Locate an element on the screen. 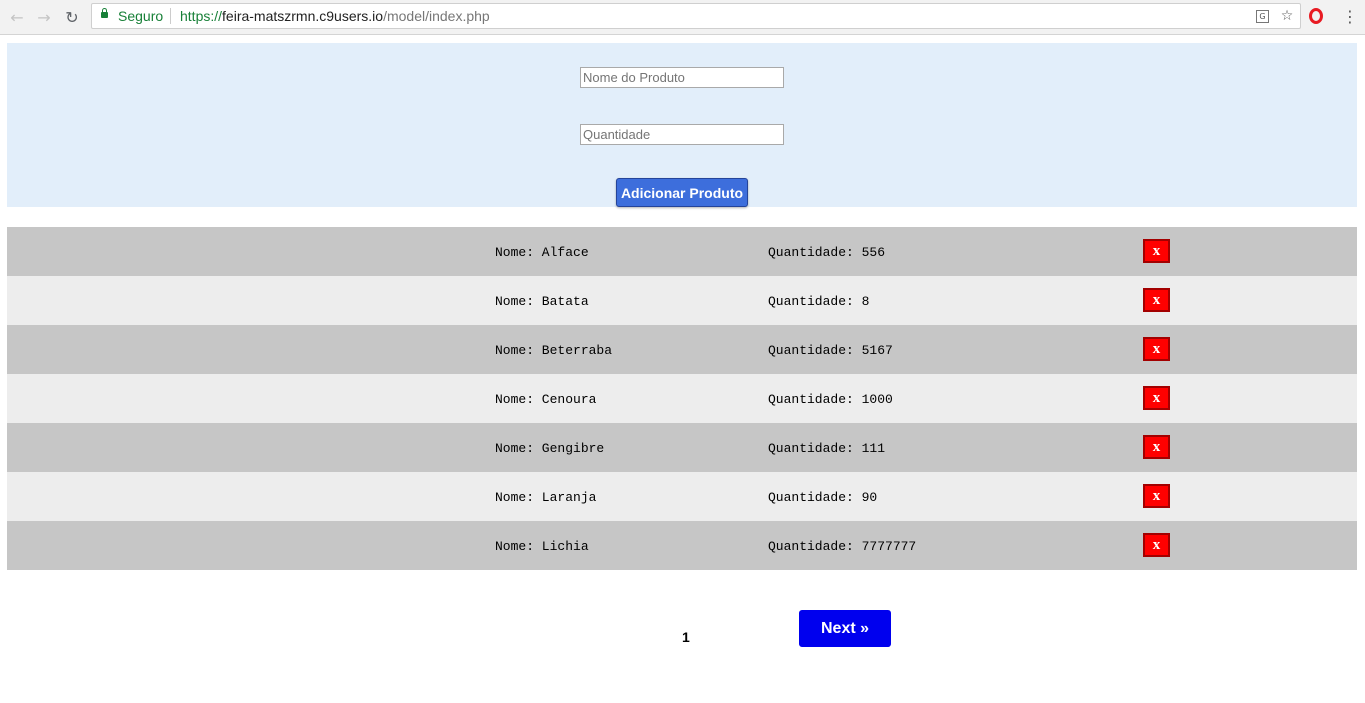 This screenshot has height=703, width=1365. product-row: Nome: Batata Quantidade: 8 x is located at coordinates (682, 300).